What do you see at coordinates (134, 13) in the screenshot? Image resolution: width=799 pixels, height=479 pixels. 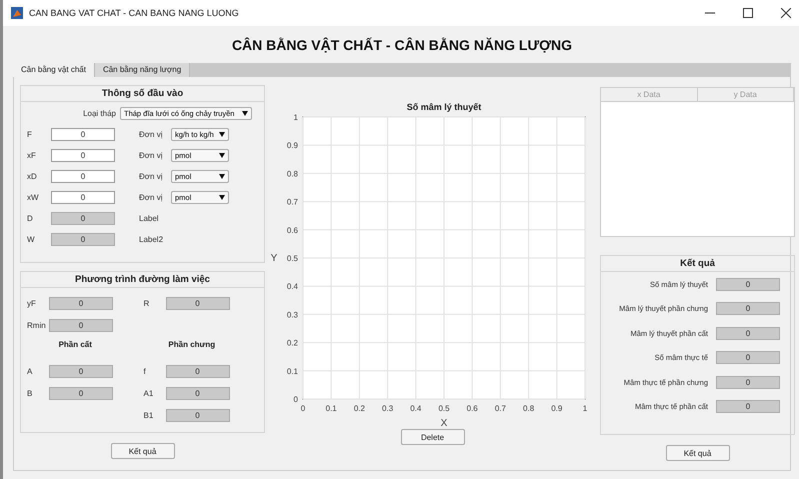 I see `window-title: CAN BANG VAT CHAT - CAN BANG NANG LUONG` at bounding box center [134, 13].